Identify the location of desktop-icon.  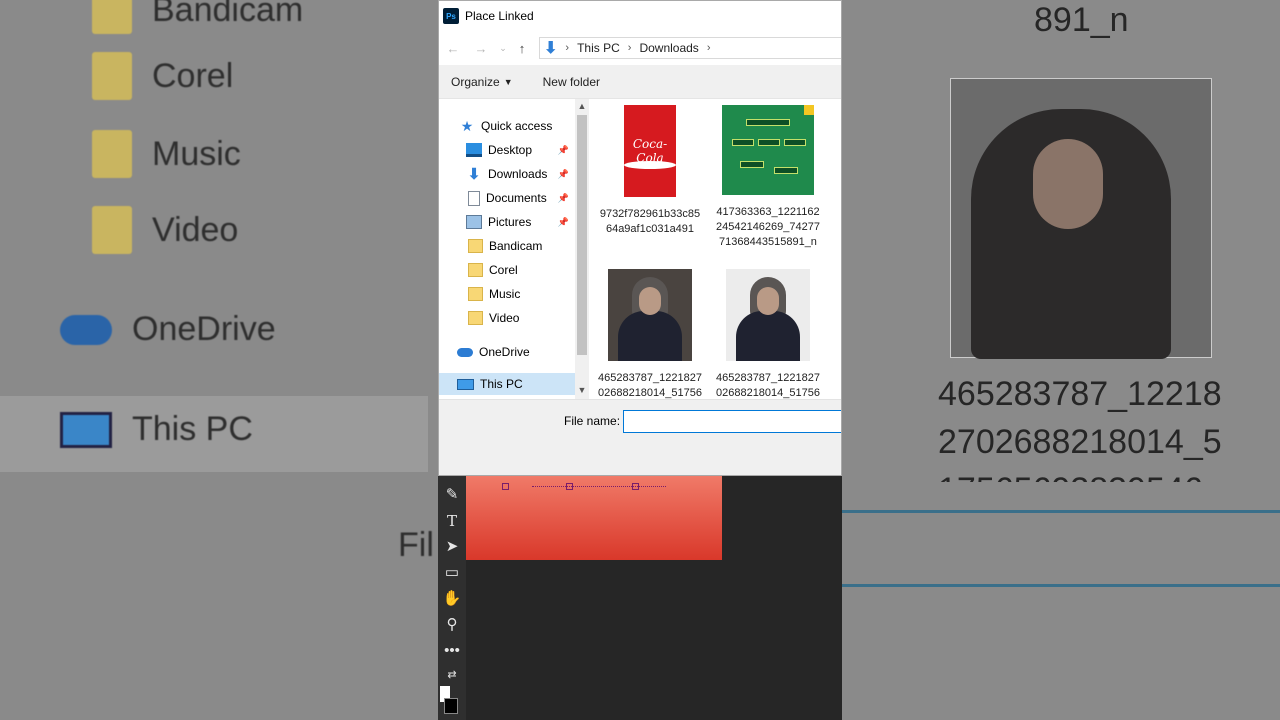
(474, 150).